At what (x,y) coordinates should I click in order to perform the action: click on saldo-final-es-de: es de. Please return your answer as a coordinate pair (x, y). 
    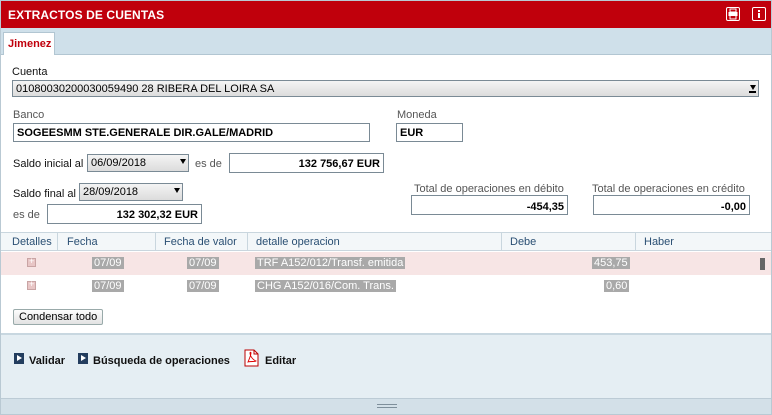
    Looking at the image, I should click on (26, 215).